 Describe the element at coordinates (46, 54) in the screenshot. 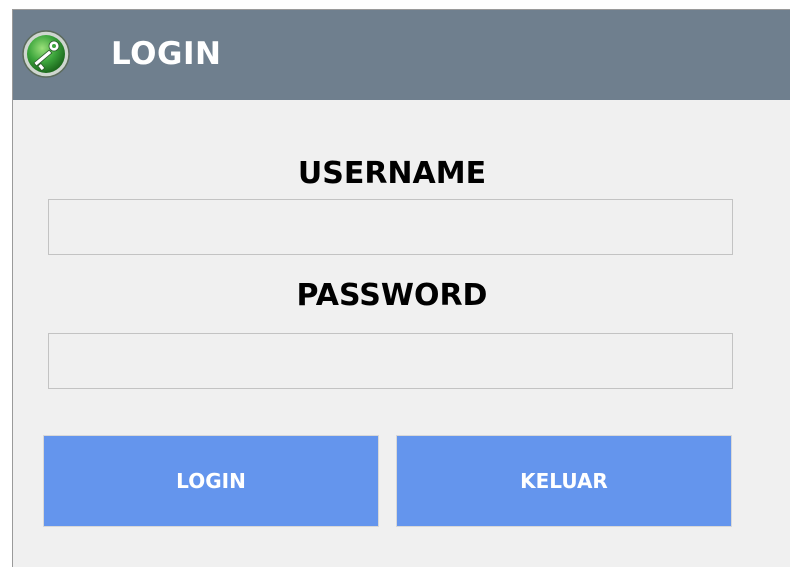

I see `key-icon` at that location.